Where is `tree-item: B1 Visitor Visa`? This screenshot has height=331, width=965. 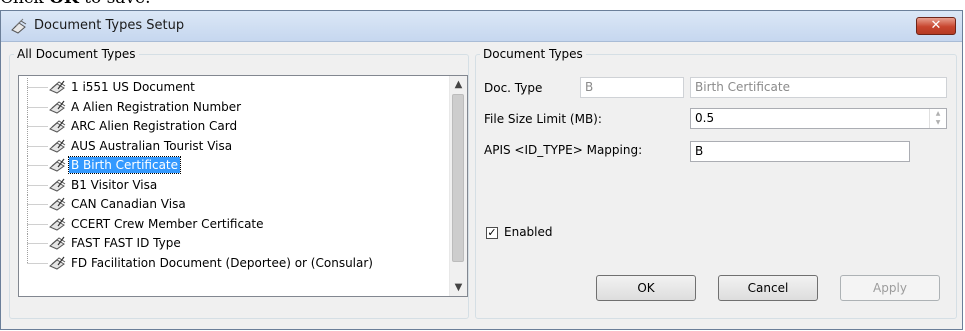 tree-item: B1 Visitor Visa is located at coordinates (239, 185).